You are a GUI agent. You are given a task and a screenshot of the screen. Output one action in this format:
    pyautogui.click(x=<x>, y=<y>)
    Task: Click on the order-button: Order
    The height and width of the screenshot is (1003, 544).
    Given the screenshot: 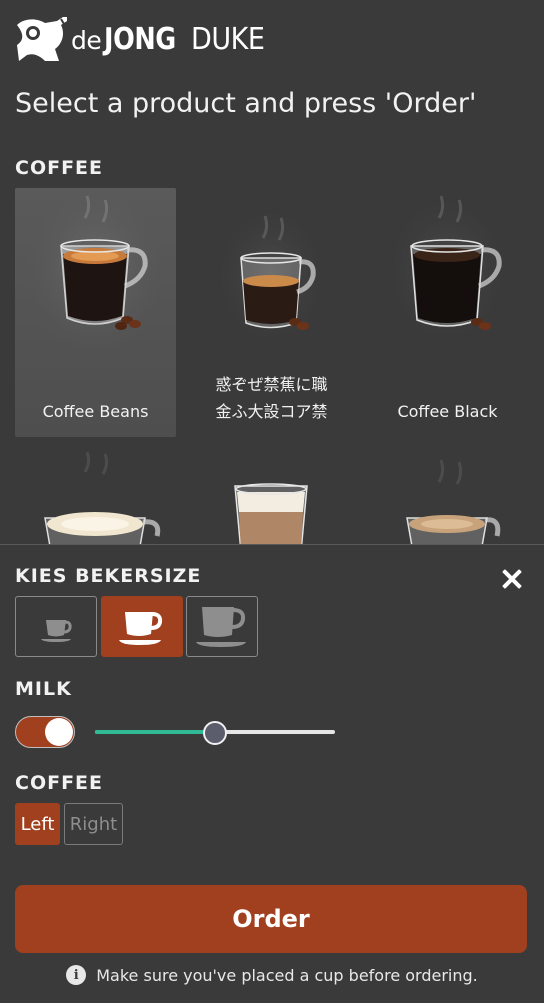 What is the action you would take?
    pyautogui.click(x=271, y=919)
    